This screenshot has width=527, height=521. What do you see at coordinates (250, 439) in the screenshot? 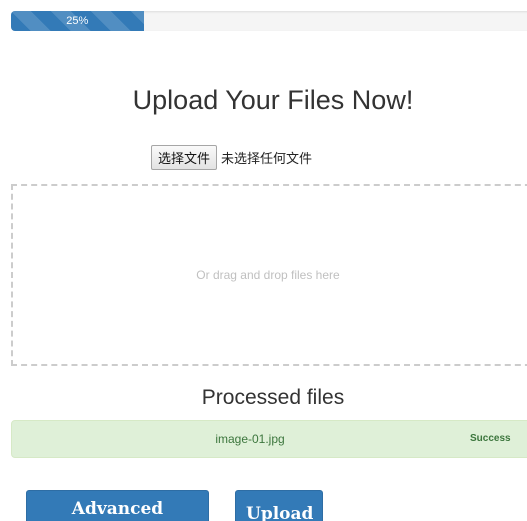
I see `processed-file-name: image-01.jpg` at bounding box center [250, 439].